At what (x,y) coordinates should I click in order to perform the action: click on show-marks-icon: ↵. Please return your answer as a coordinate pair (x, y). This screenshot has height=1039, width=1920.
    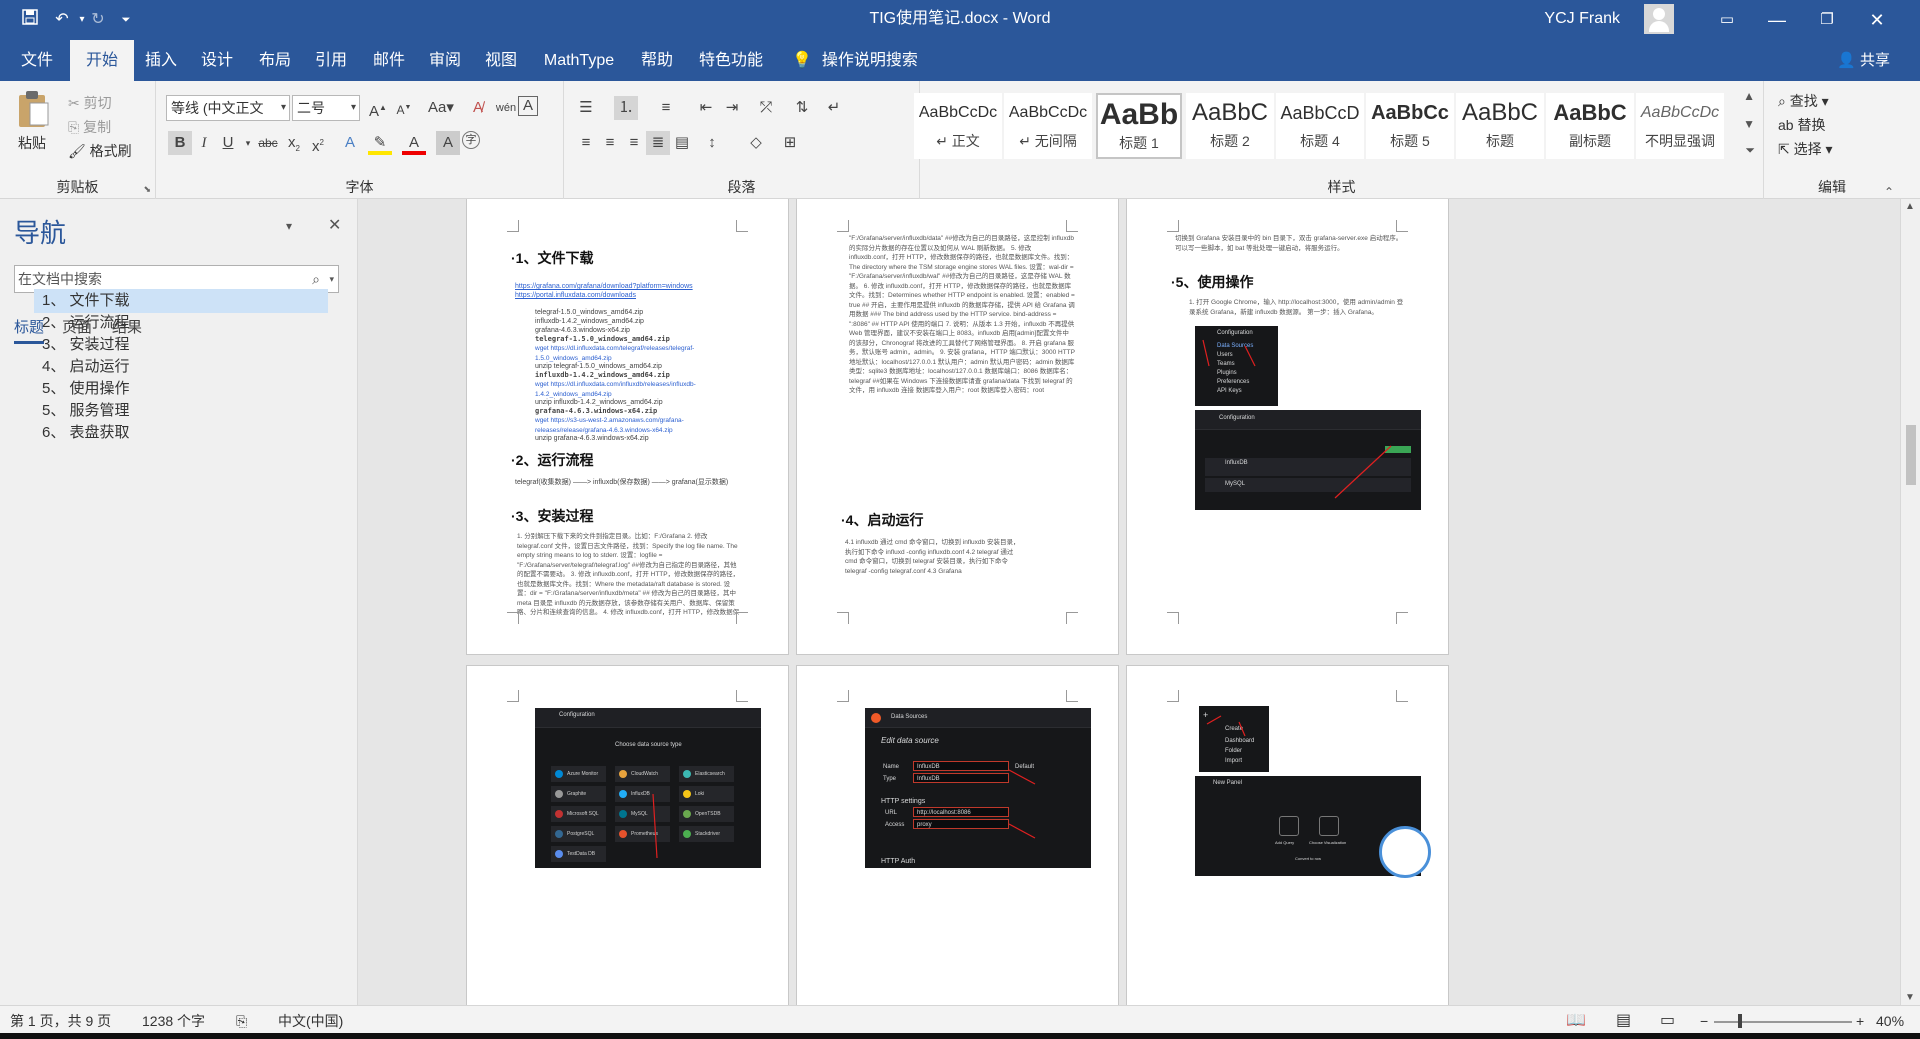
    Looking at the image, I should click on (834, 108).